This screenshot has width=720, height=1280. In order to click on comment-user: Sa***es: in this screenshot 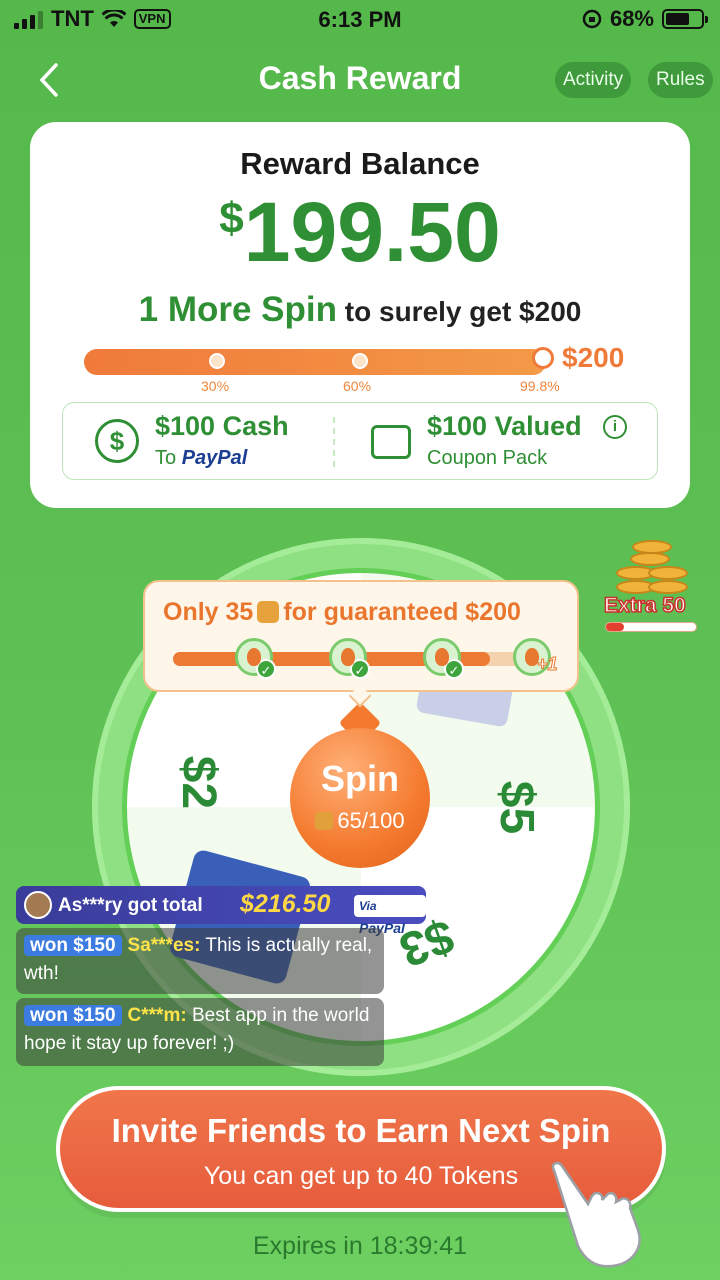, I will do `click(164, 945)`.